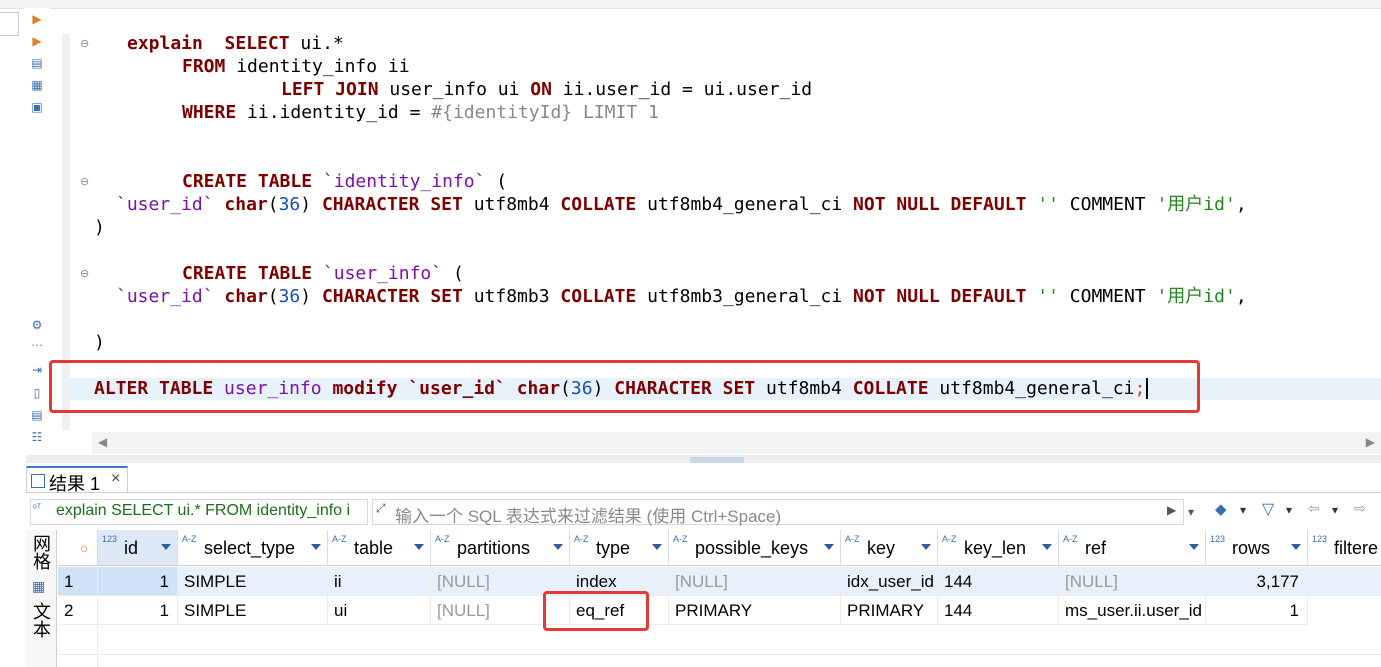  What do you see at coordinates (1221, 509) in the screenshot?
I see `eraser-icon: ◆` at bounding box center [1221, 509].